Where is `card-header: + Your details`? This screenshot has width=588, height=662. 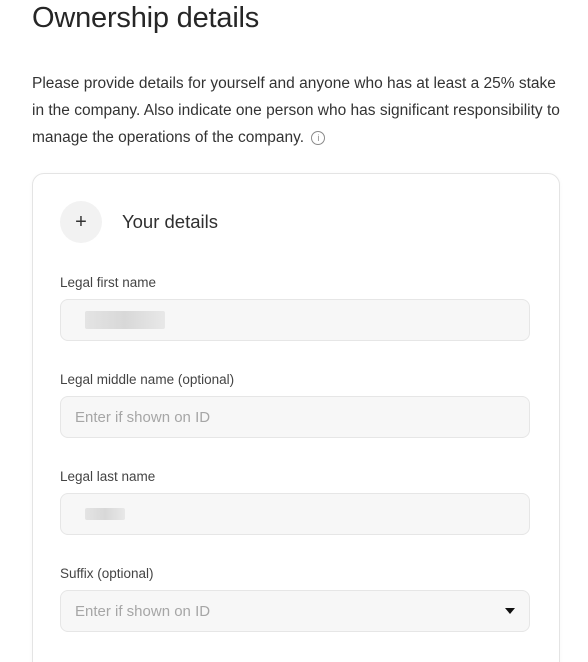
card-header: + Your details is located at coordinates (139, 222).